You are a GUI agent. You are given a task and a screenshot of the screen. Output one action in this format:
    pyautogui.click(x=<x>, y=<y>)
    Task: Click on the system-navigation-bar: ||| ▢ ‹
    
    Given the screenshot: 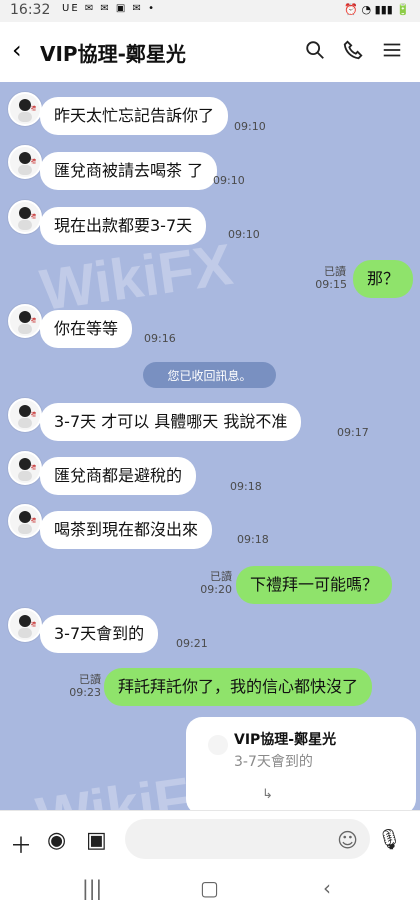 What is the action you would take?
    pyautogui.click(x=210, y=888)
    